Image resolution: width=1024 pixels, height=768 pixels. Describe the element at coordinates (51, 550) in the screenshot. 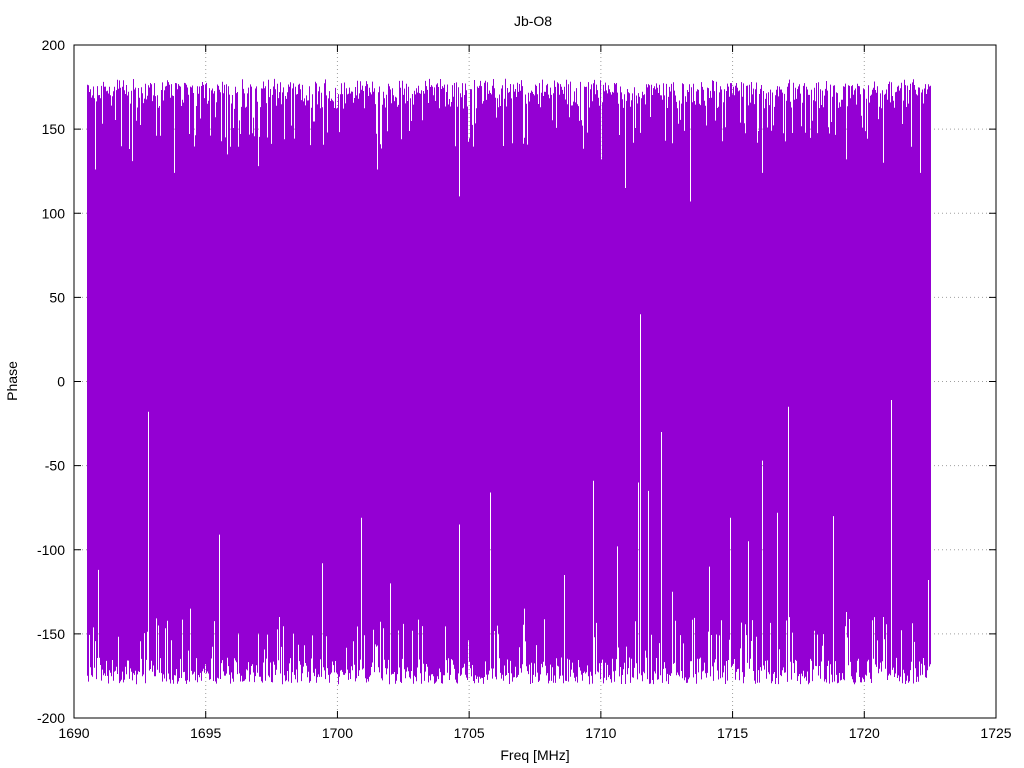

I see `y-tick-label: -100` at that location.